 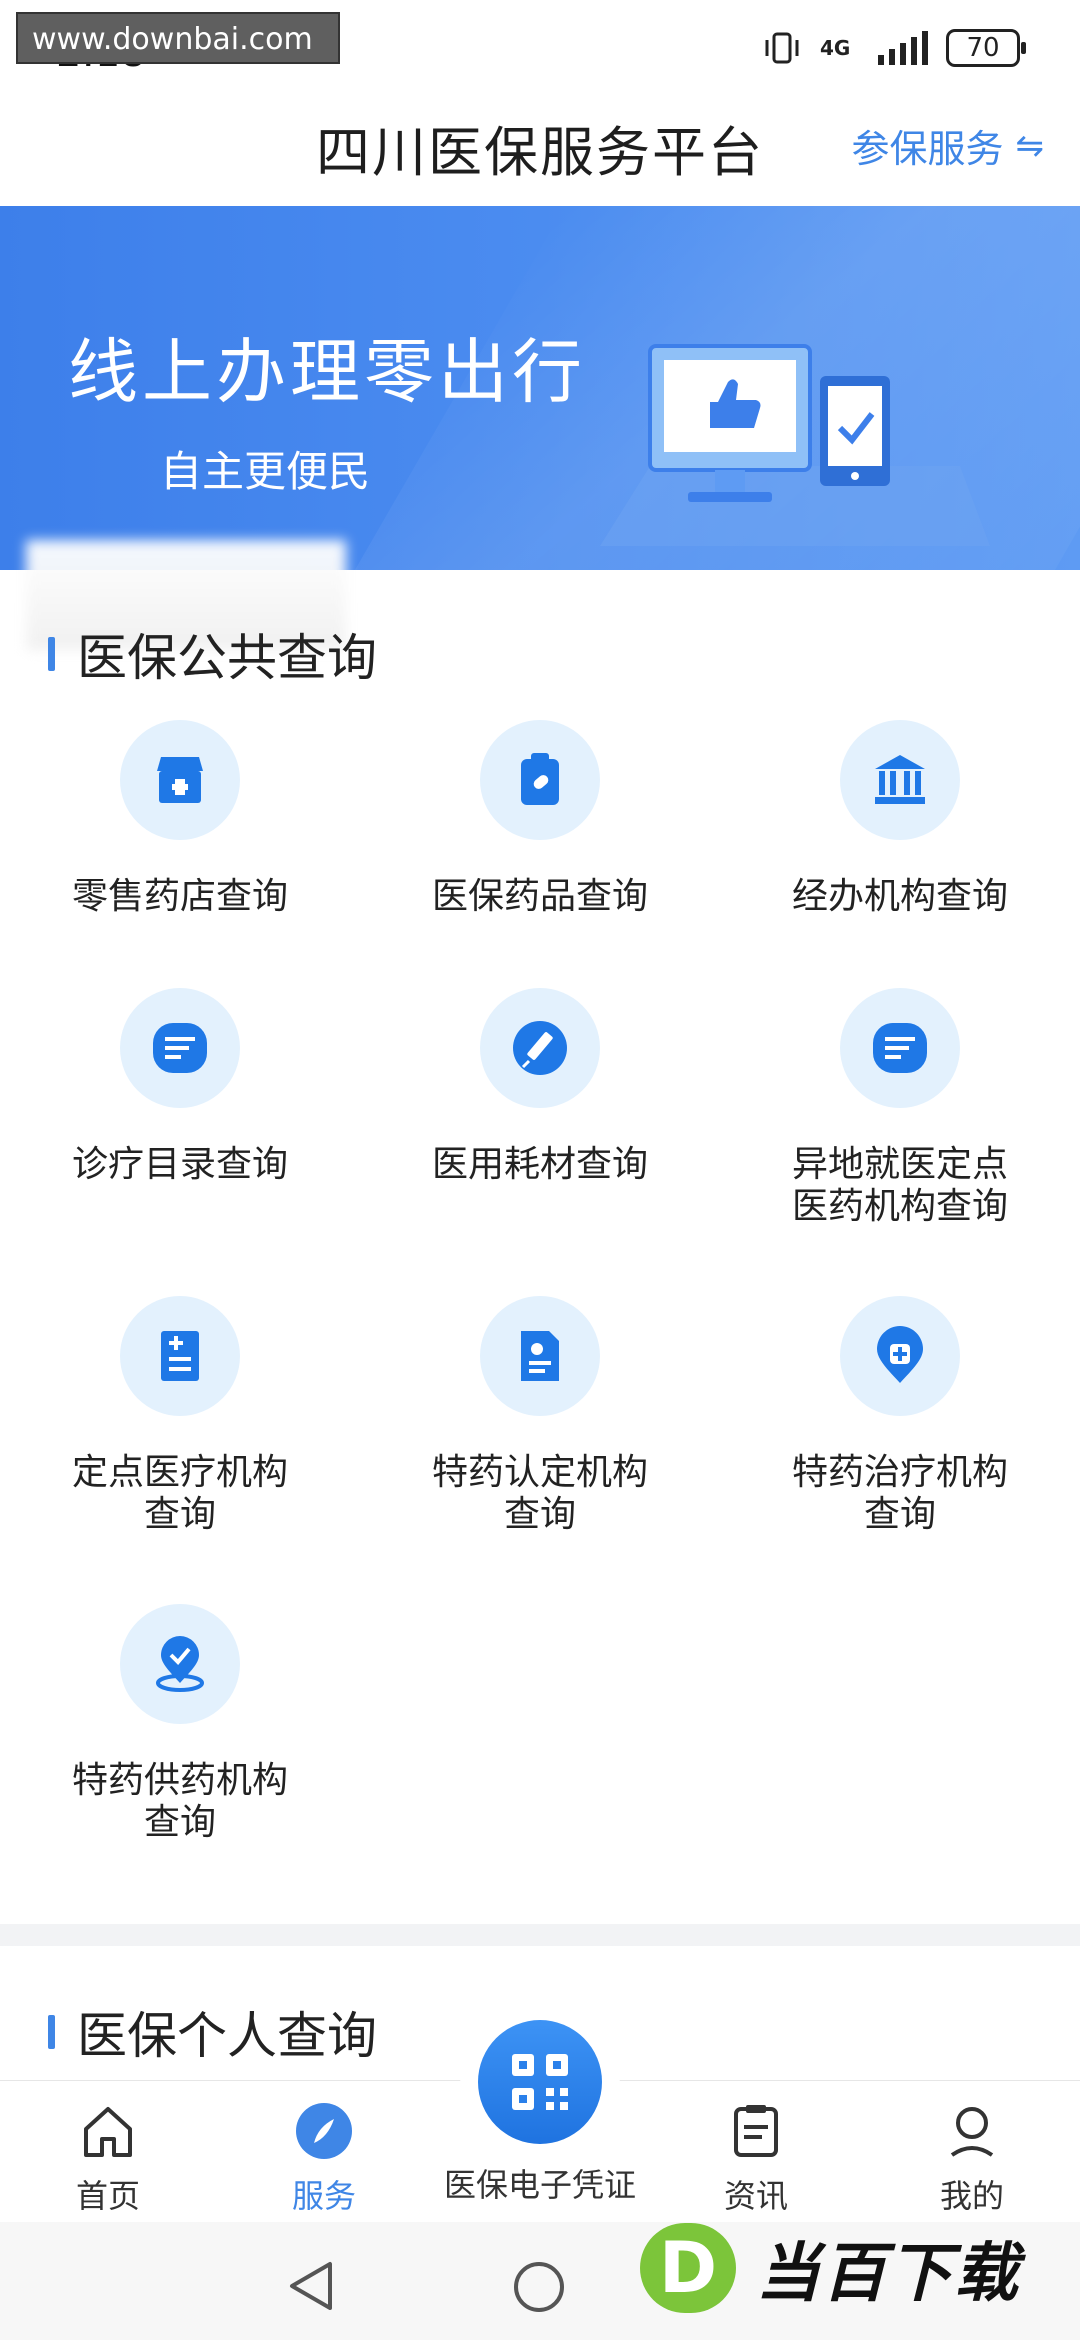 What do you see at coordinates (539, 896) in the screenshot?
I see `tile-label: 医保药品查询` at bounding box center [539, 896].